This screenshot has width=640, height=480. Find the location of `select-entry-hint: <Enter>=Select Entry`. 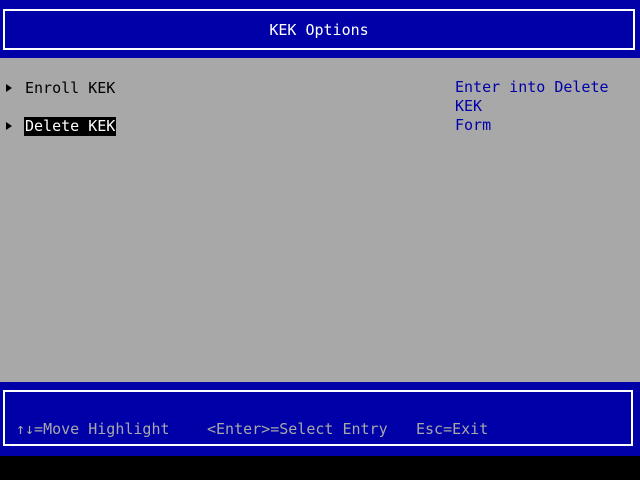

select-entry-hint: <Enter>=Select Entry is located at coordinates (297, 429).